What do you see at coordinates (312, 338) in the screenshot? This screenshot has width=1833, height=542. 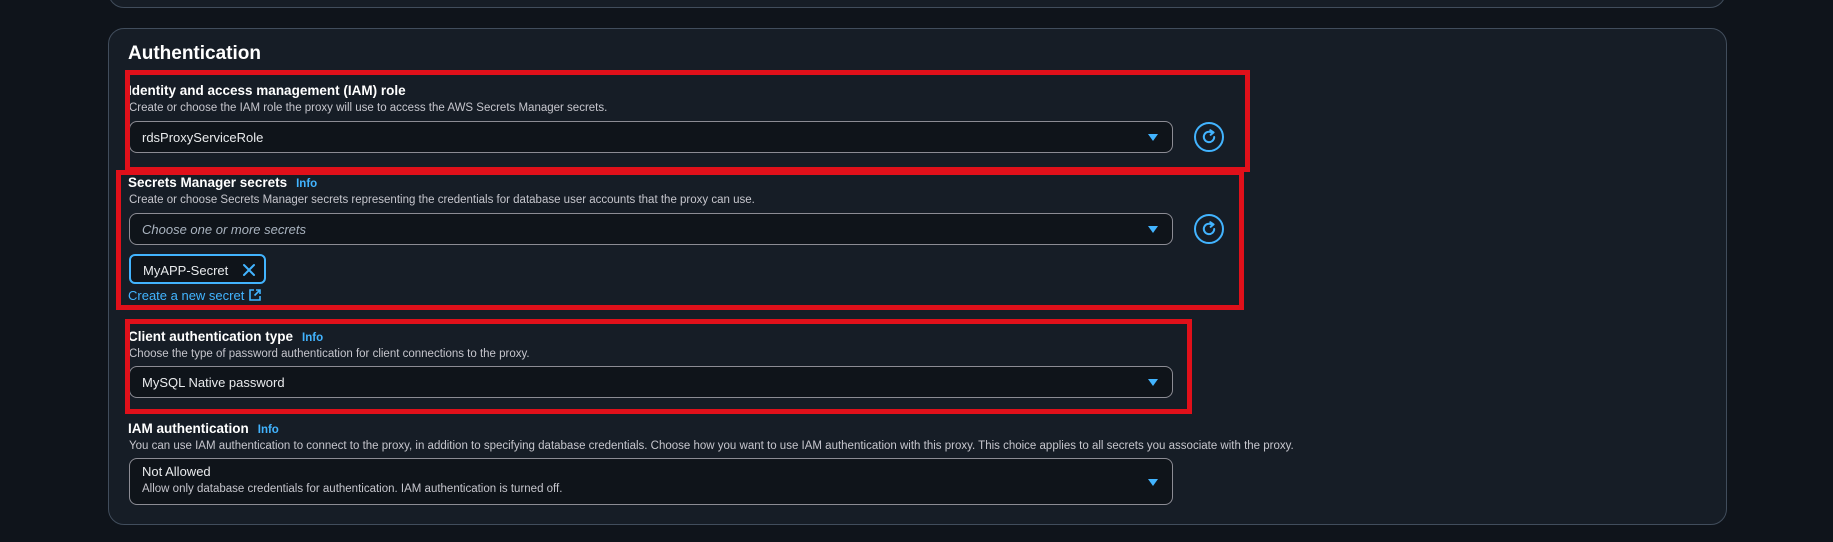 I see `client-auth-info-link: Info` at bounding box center [312, 338].